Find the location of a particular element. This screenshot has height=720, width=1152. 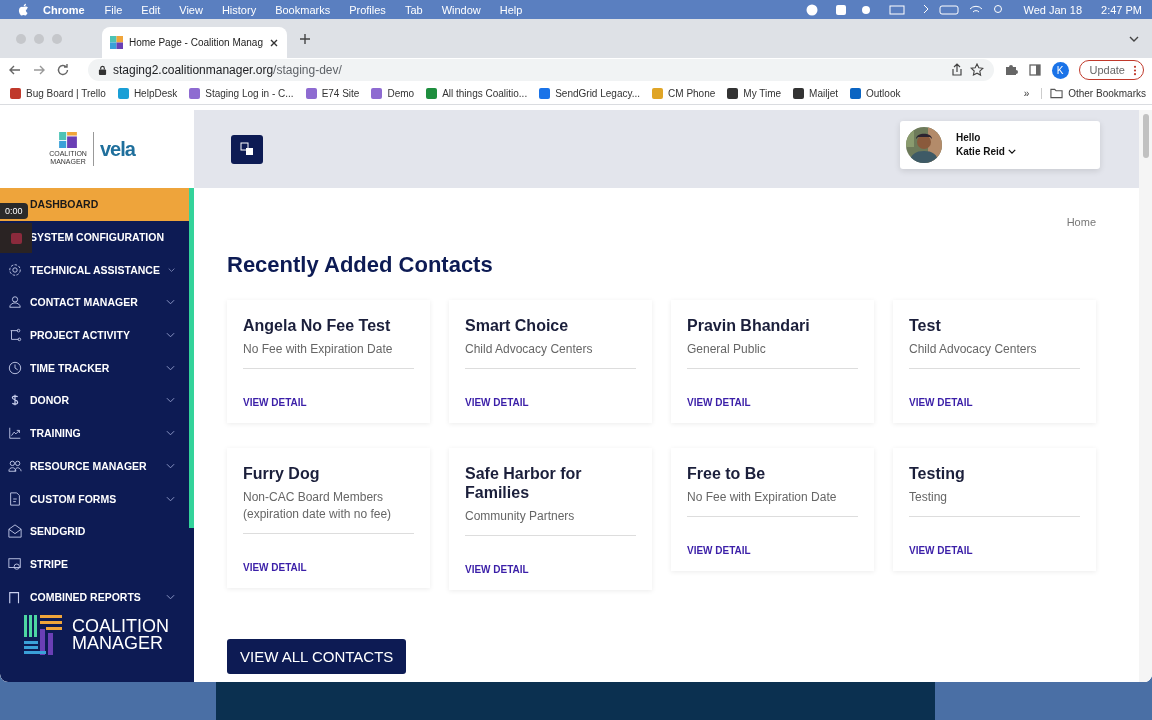

nav-item: CONTACT MANAGER is located at coordinates (94, 302).